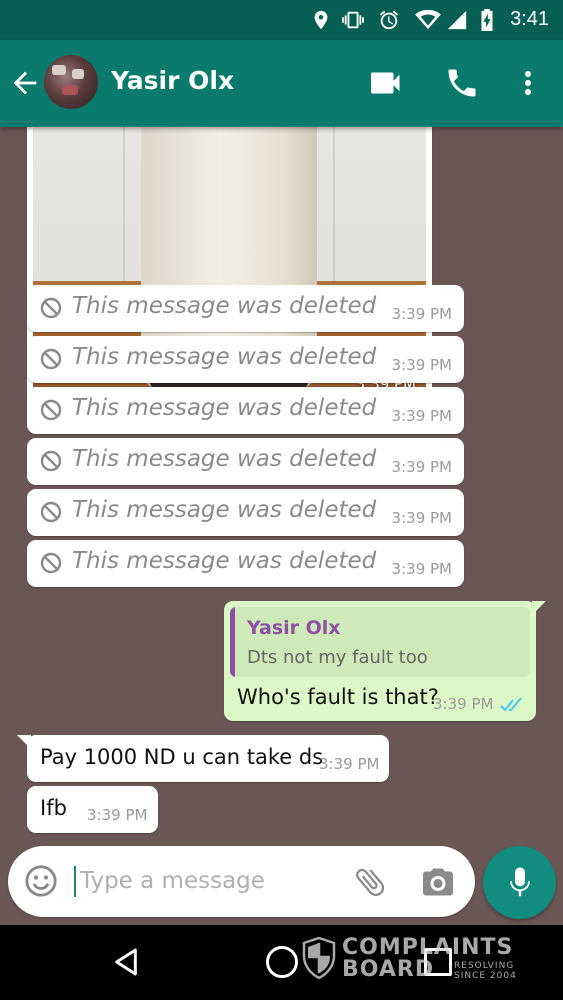 The image size is (563, 1000). Describe the element at coordinates (353, 20) in the screenshot. I see `vibrate-icon` at that location.